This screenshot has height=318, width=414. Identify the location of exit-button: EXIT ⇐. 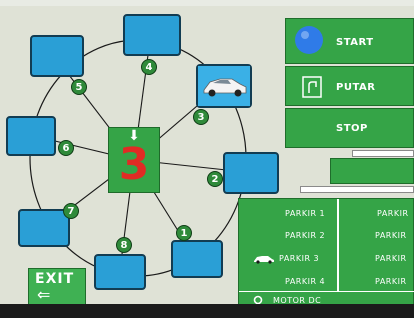
(57, 287).